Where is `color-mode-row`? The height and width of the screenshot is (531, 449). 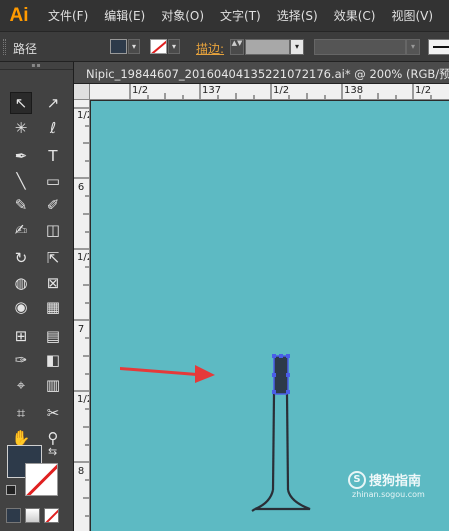
color-mode-row is located at coordinates (32, 515).